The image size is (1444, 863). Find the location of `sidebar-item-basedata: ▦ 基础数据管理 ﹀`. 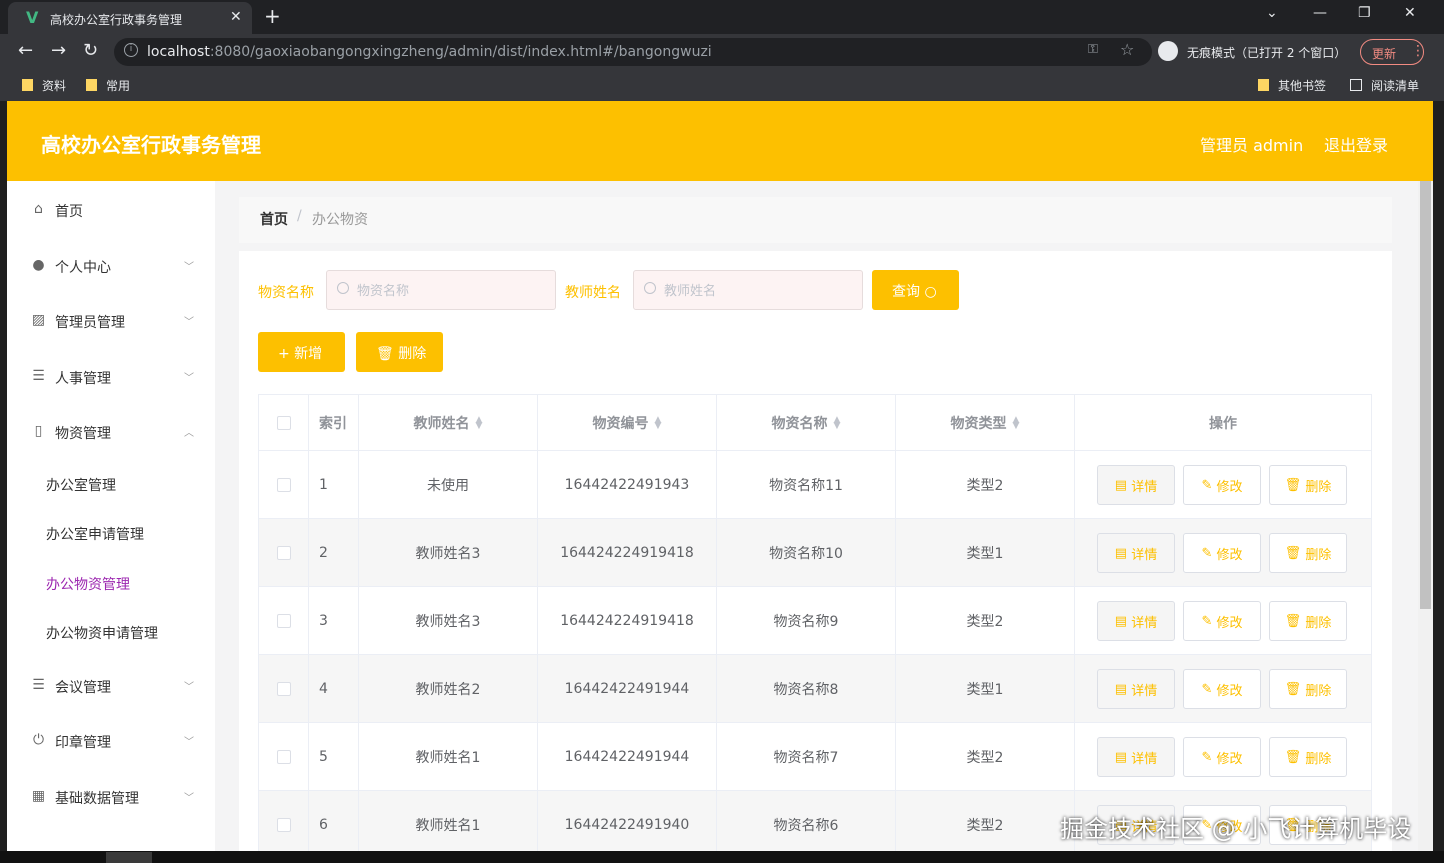

sidebar-item-basedata: ▦ 基础数据管理 ﹀ is located at coordinates (111, 797).